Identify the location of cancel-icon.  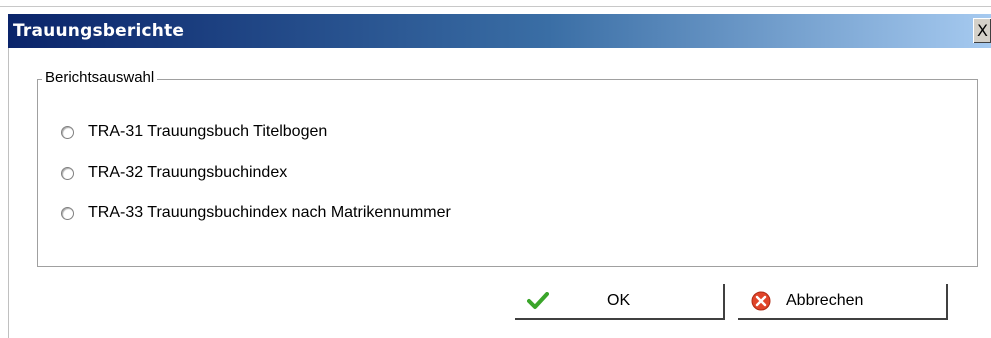
(761, 301).